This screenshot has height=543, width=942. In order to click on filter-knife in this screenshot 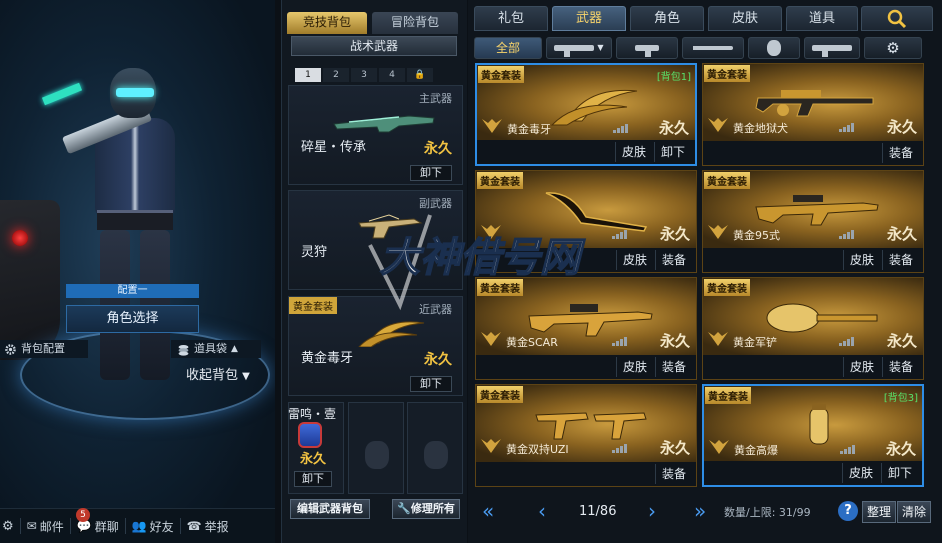, I will do `click(713, 48)`.